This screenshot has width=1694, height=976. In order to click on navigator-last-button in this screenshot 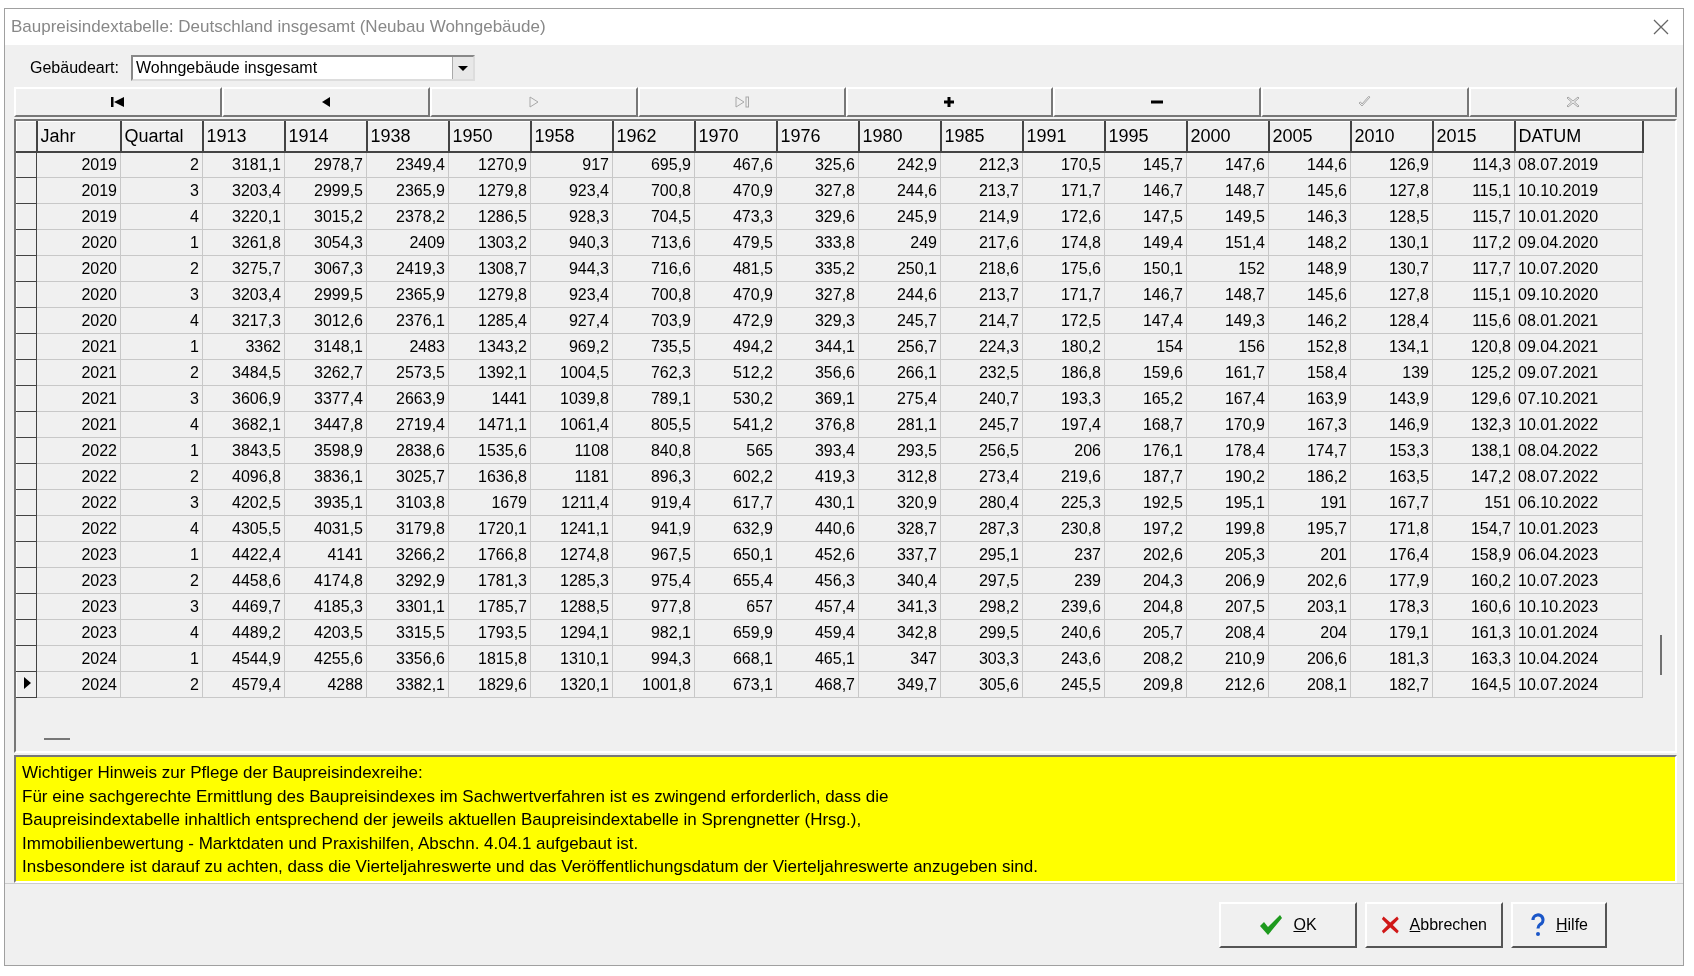, I will do `click(741, 102)`.